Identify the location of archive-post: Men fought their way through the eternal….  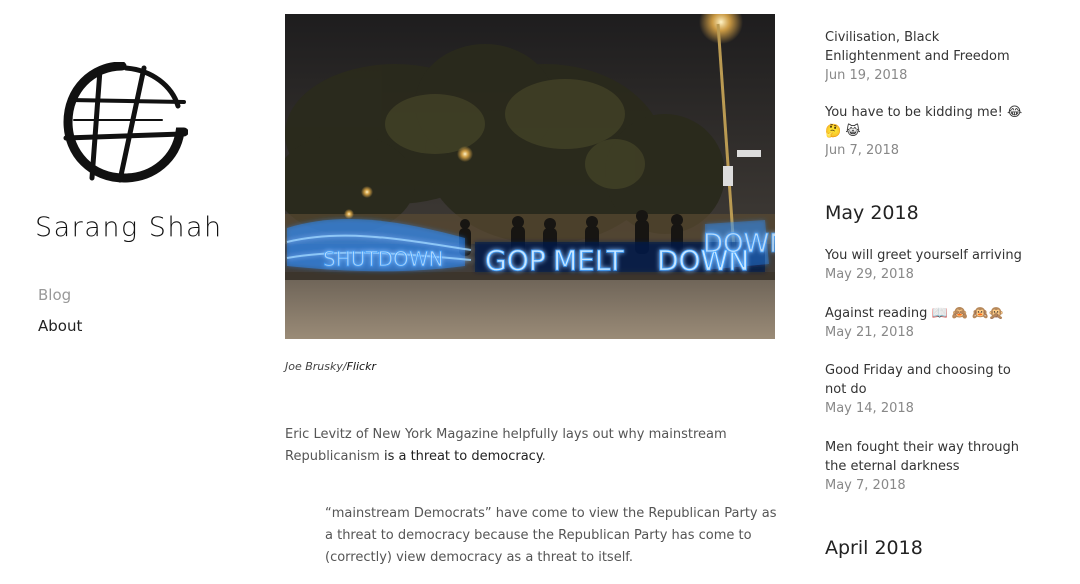
(925, 466).